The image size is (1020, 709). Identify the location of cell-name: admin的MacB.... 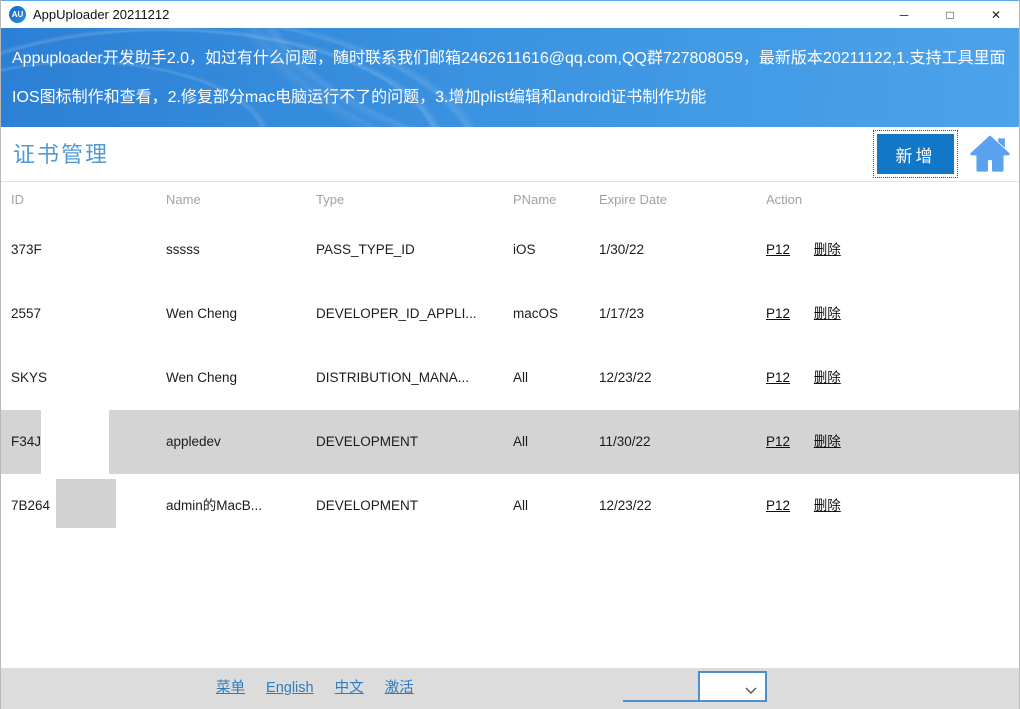
(214, 505).